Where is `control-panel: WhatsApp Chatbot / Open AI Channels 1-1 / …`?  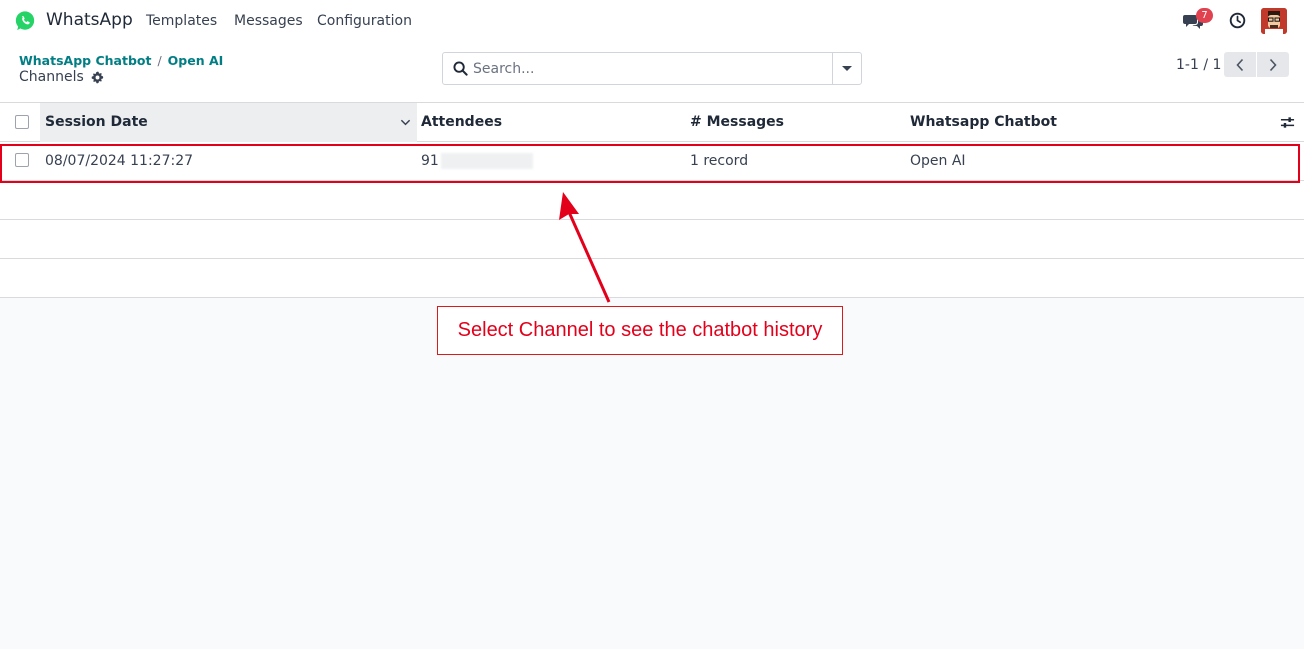
control-panel: WhatsApp Chatbot / Open AI Channels 1-1 / … is located at coordinates (652, 72).